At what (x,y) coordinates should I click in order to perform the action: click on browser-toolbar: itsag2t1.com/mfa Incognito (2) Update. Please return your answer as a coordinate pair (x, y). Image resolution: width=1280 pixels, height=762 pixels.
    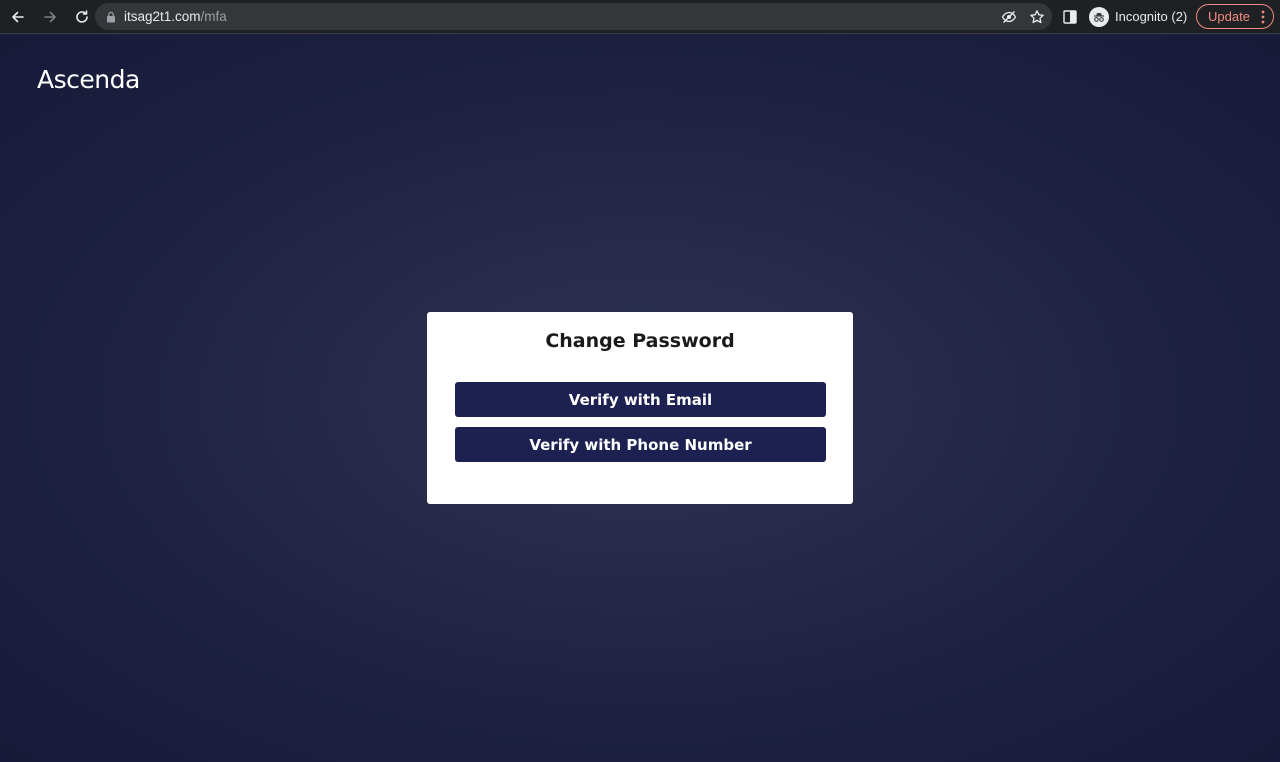
    Looking at the image, I should click on (640, 17).